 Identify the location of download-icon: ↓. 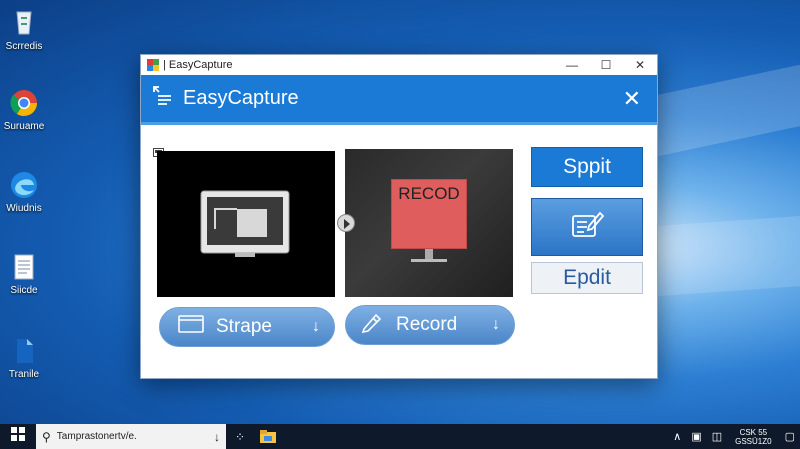
(217, 436).